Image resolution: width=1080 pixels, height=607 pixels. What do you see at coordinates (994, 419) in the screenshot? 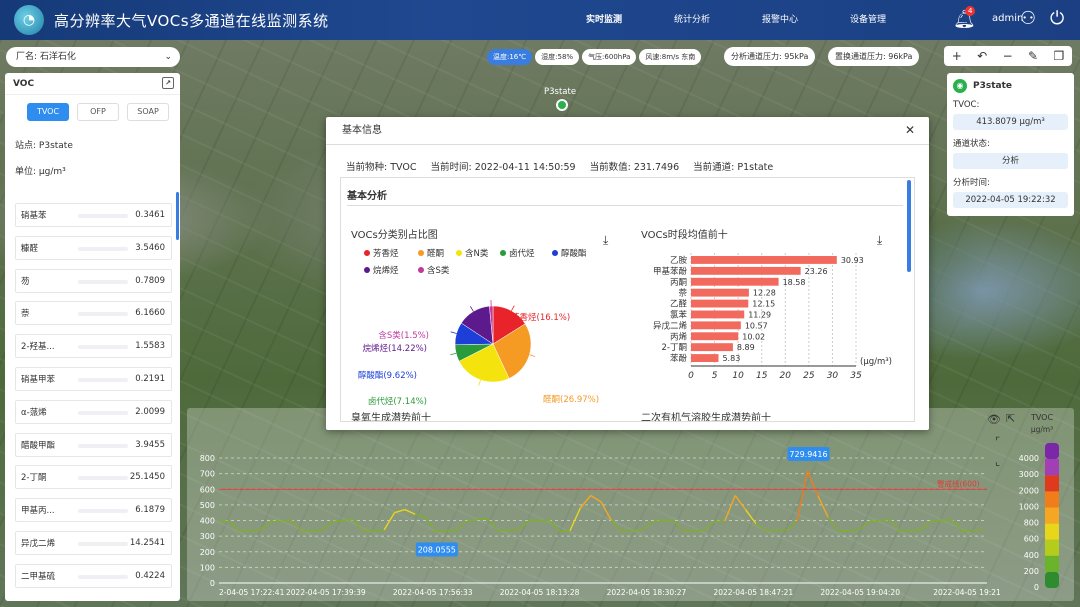
I see `eye-icon: 👁︎` at bounding box center [994, 419].